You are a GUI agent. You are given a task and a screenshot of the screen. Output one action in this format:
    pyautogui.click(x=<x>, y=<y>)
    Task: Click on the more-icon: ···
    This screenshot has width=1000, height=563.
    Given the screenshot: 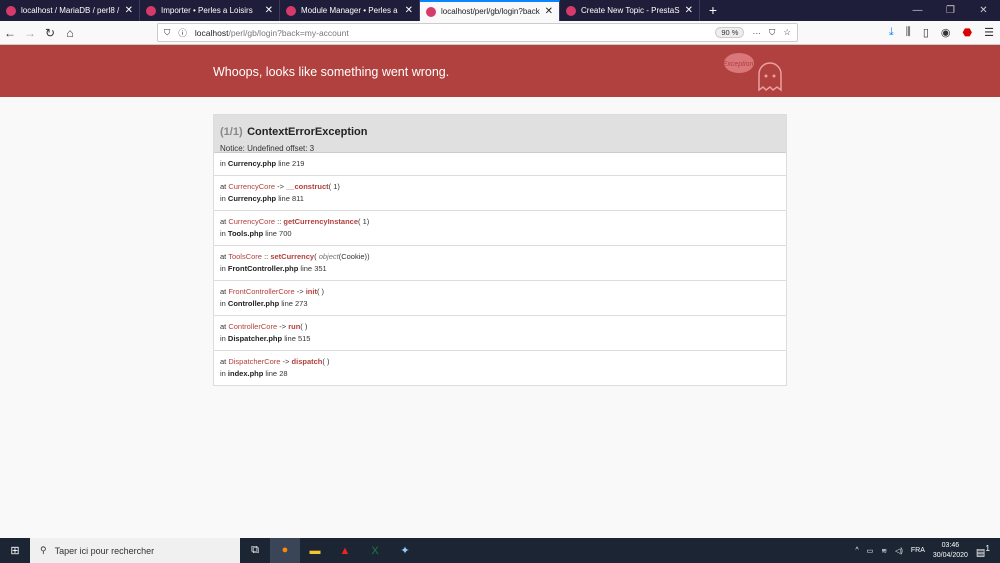 What is the action you would take?
    pyautogui.click(x=756, y=33)
    